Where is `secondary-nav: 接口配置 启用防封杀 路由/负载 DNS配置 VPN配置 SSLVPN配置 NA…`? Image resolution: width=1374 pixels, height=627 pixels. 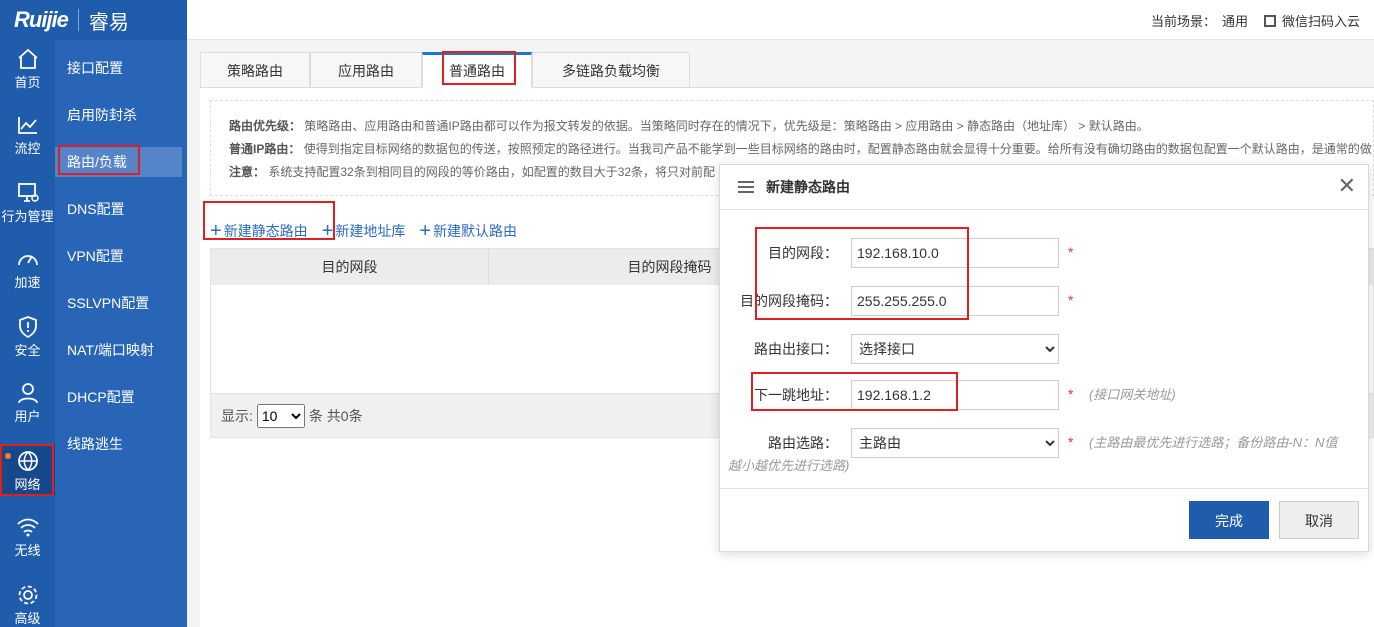
secondary-nav: 接口配置 启用防封杀 路由/负载 DNS配置 VPN配置 SSLVPN配置 NA… is located at coordinates (121, 333).